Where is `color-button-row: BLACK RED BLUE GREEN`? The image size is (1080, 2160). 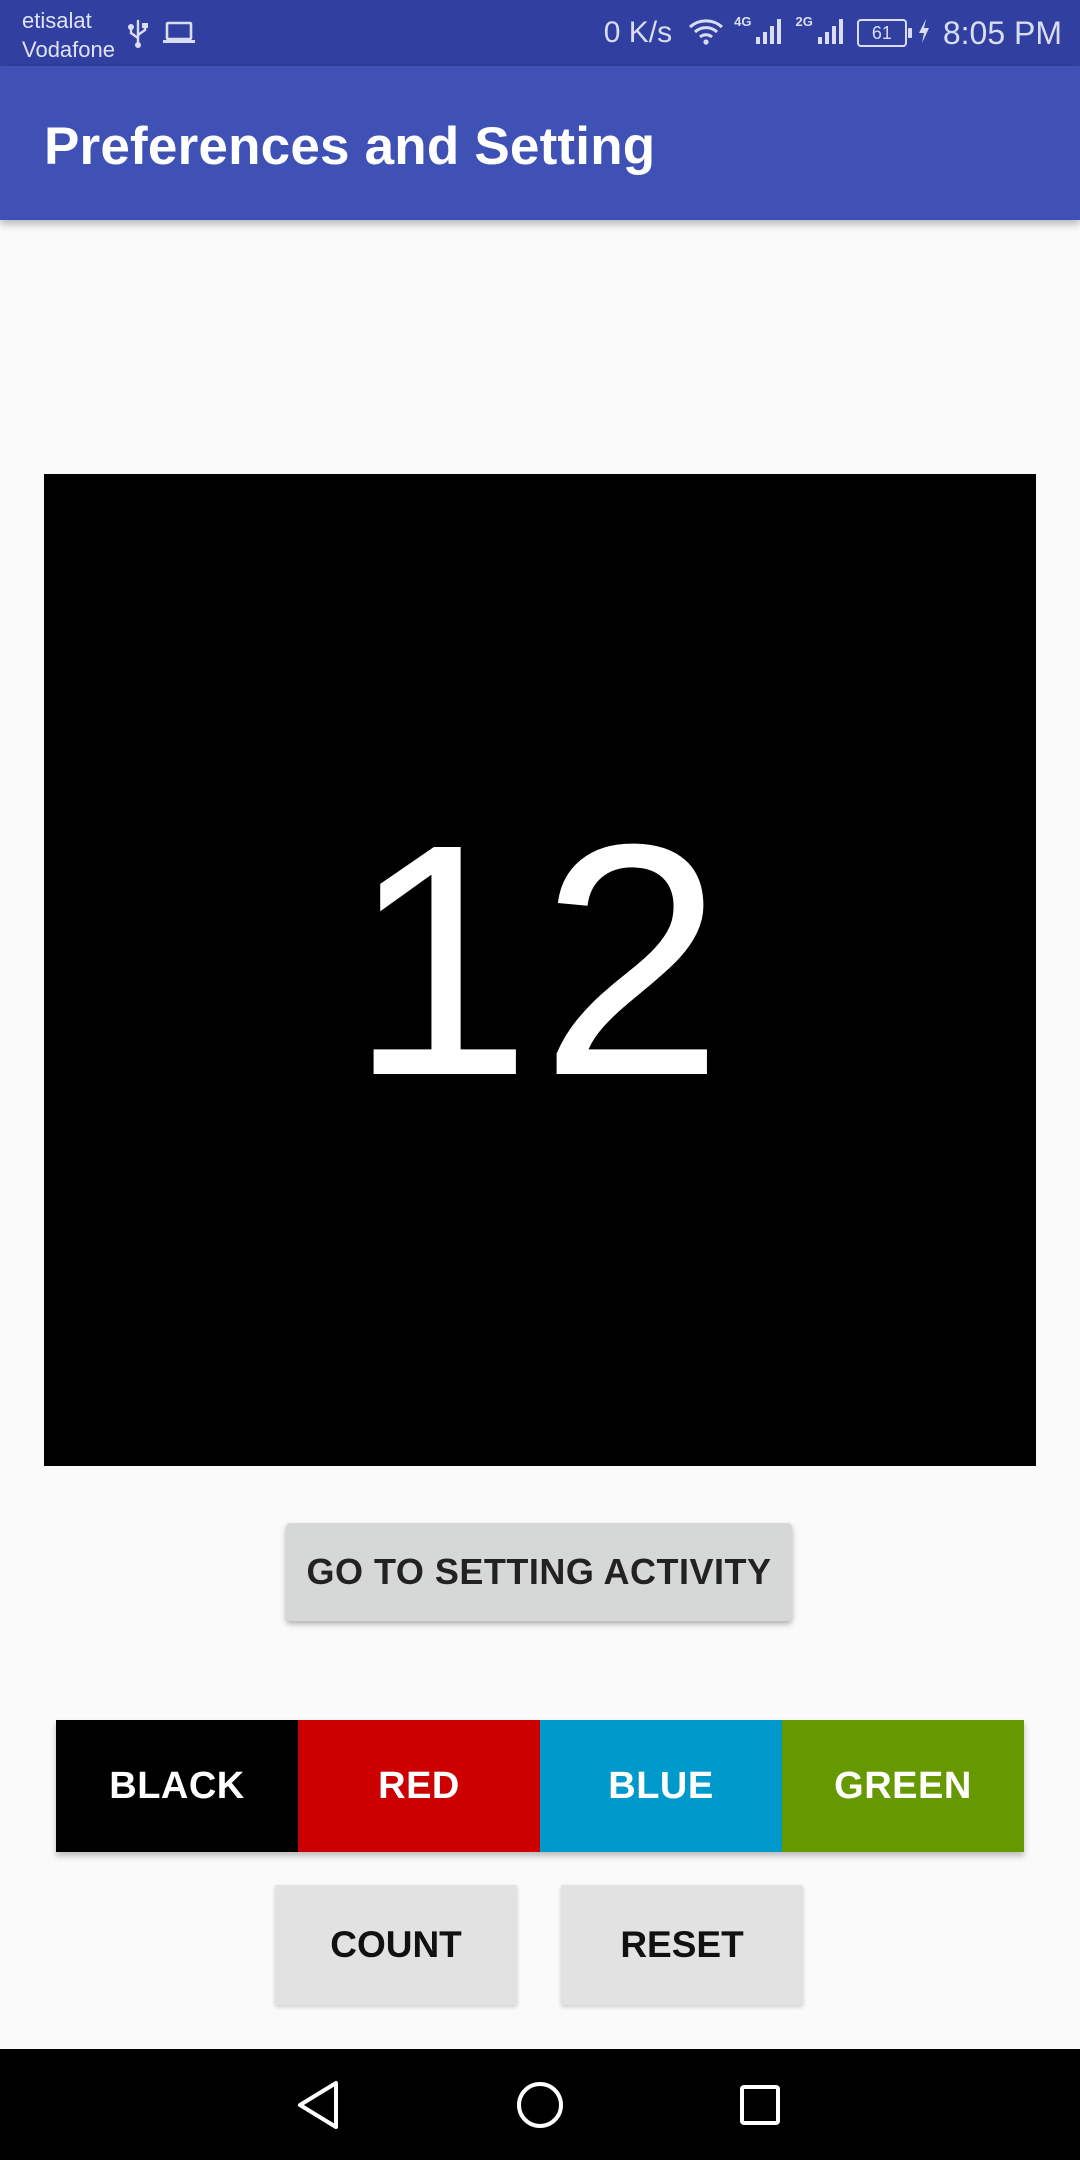
color-button-row: BLACK RED BLUE GREEN is located at coordinates (540, 1786).